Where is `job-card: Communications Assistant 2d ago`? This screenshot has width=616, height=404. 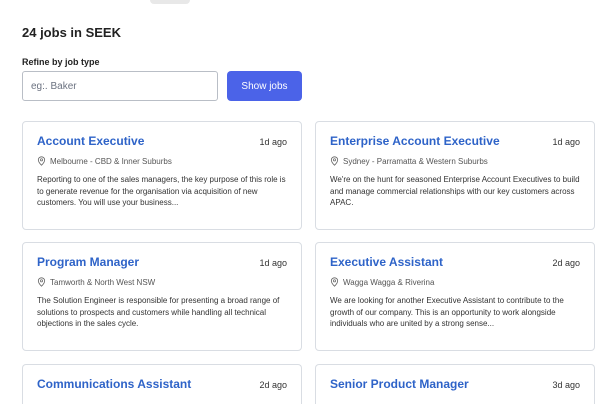 job-card: Communications Assistant 2d ago is located at coordinates (162, 384).